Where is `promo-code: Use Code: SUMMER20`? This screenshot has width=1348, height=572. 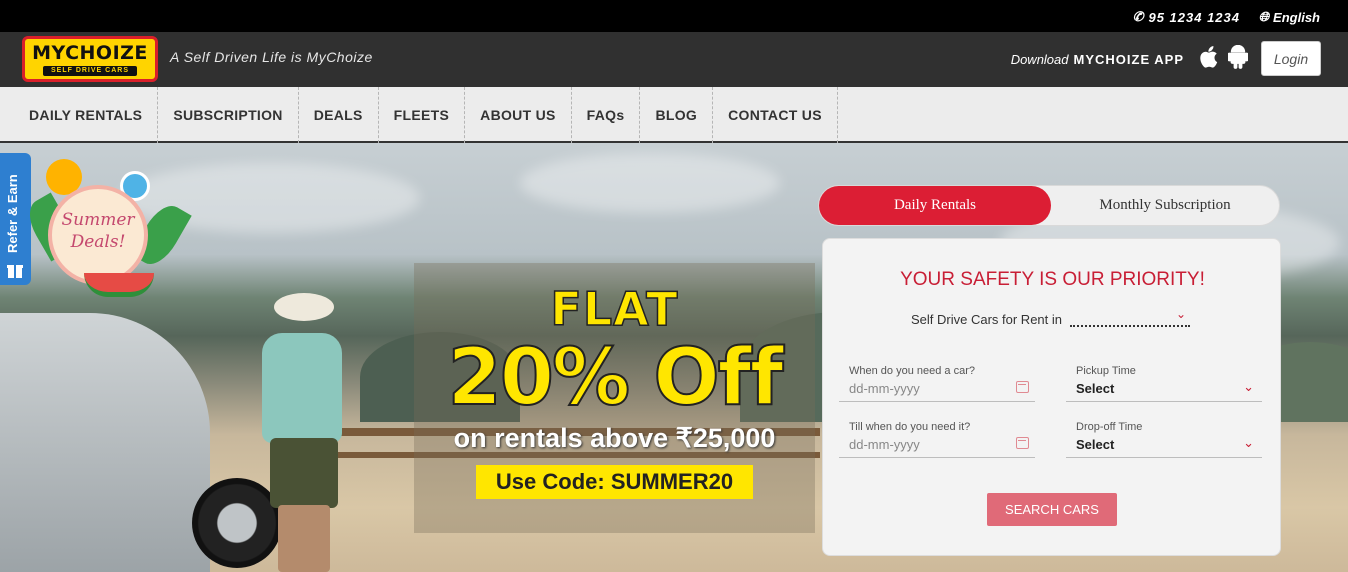
promo-code: Use Code: SUMMER20 is located at coordinates (614, 482).